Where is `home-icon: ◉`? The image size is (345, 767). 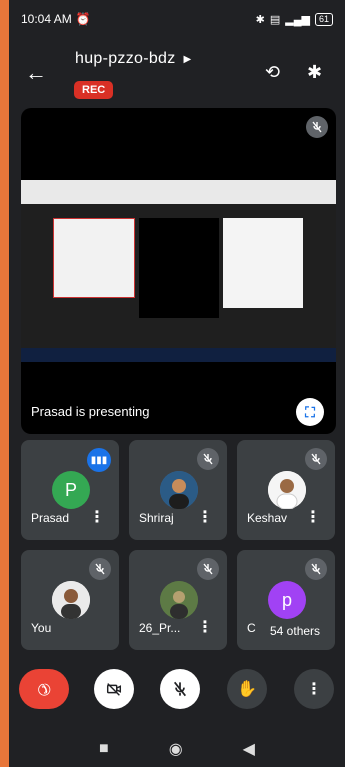
home-icon: ◉ is located at coordinates (176, 749).